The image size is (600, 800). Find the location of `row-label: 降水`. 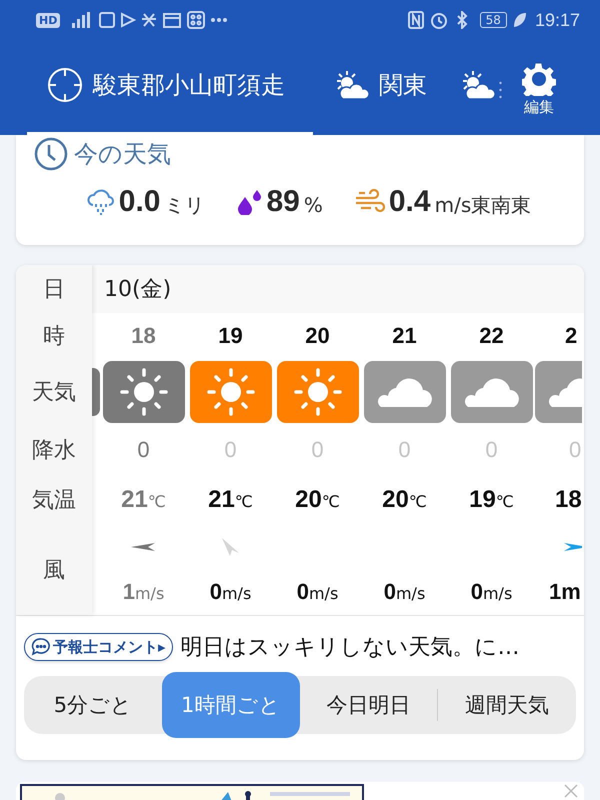

row-label: 降水 is located at coordinates (54, 451).